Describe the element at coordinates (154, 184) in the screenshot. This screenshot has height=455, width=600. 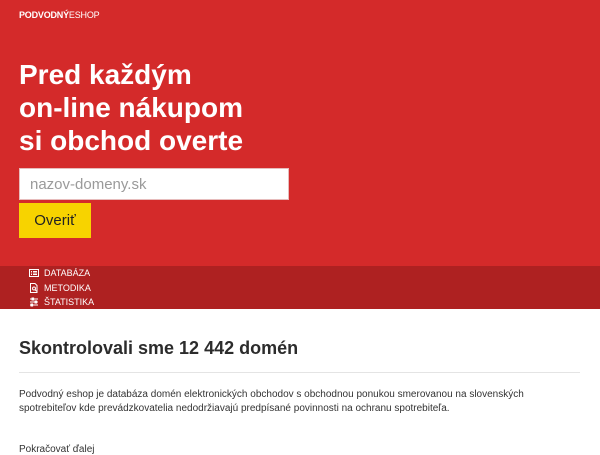
I see `domain-search-input` at that location.